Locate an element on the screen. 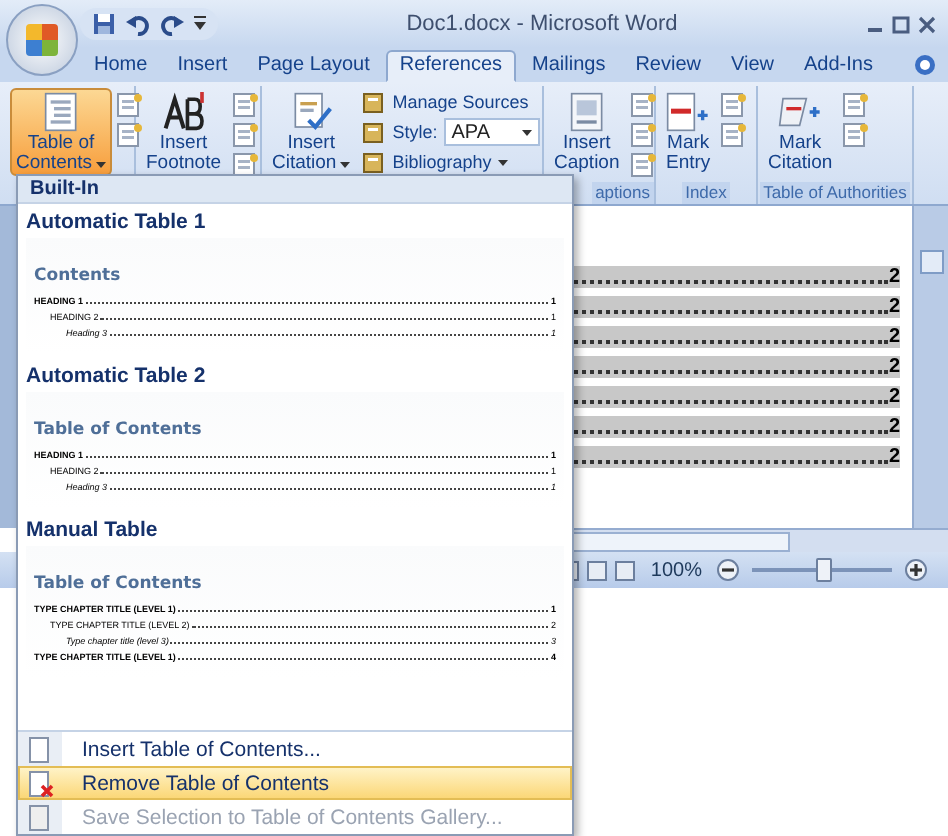 Image resolution: width=948 pixels, height=836 pixels. section-header: Built-In is located at coordinates (64, 189).